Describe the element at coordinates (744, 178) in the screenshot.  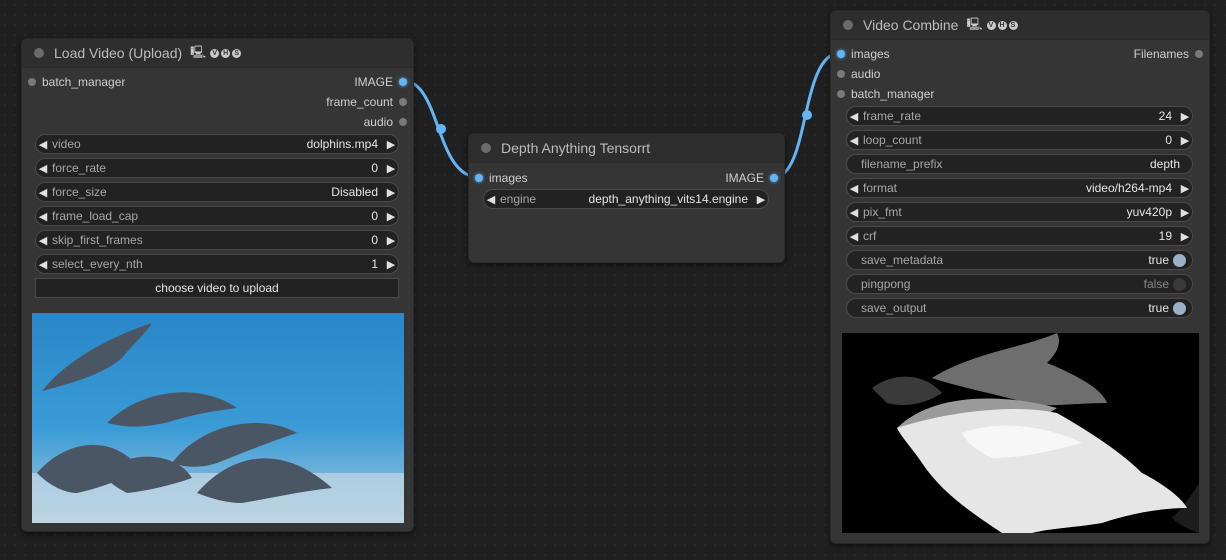
I see `slot-label: IMAGE` at that location.